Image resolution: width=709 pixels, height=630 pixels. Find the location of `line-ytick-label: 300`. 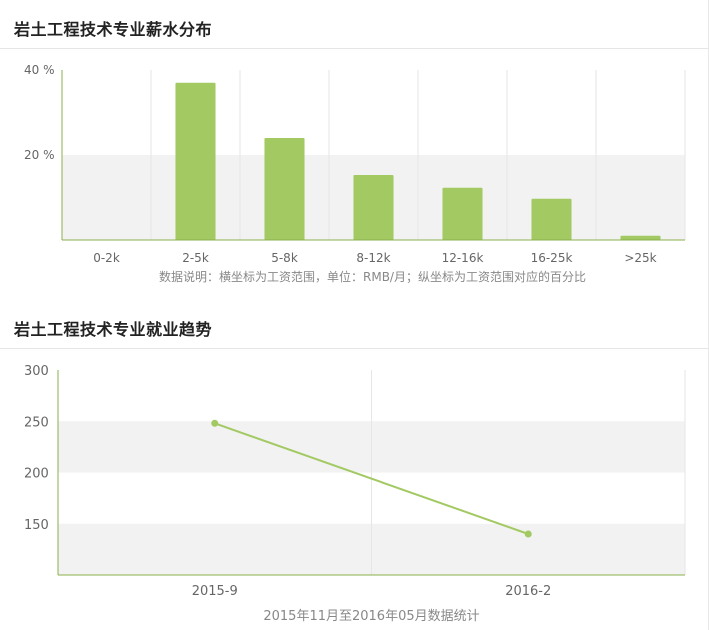

line-ytick-label: 300 is located at coordinates (36, 371).